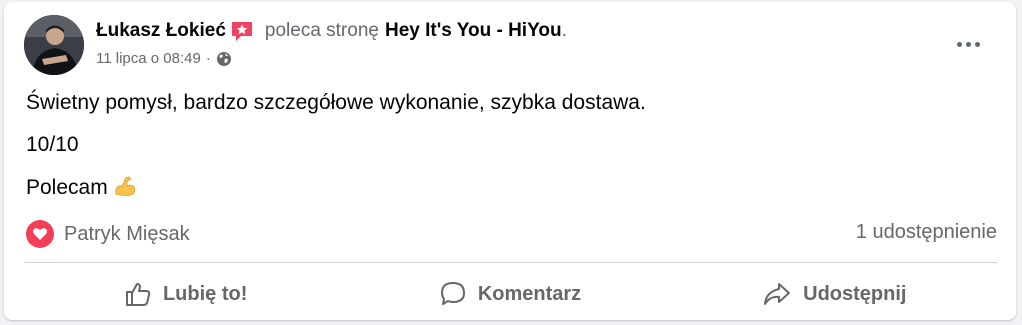 This screenshot has height=325, width=1022. I want to click on post-text-line: Polecam, so click(67, 187).